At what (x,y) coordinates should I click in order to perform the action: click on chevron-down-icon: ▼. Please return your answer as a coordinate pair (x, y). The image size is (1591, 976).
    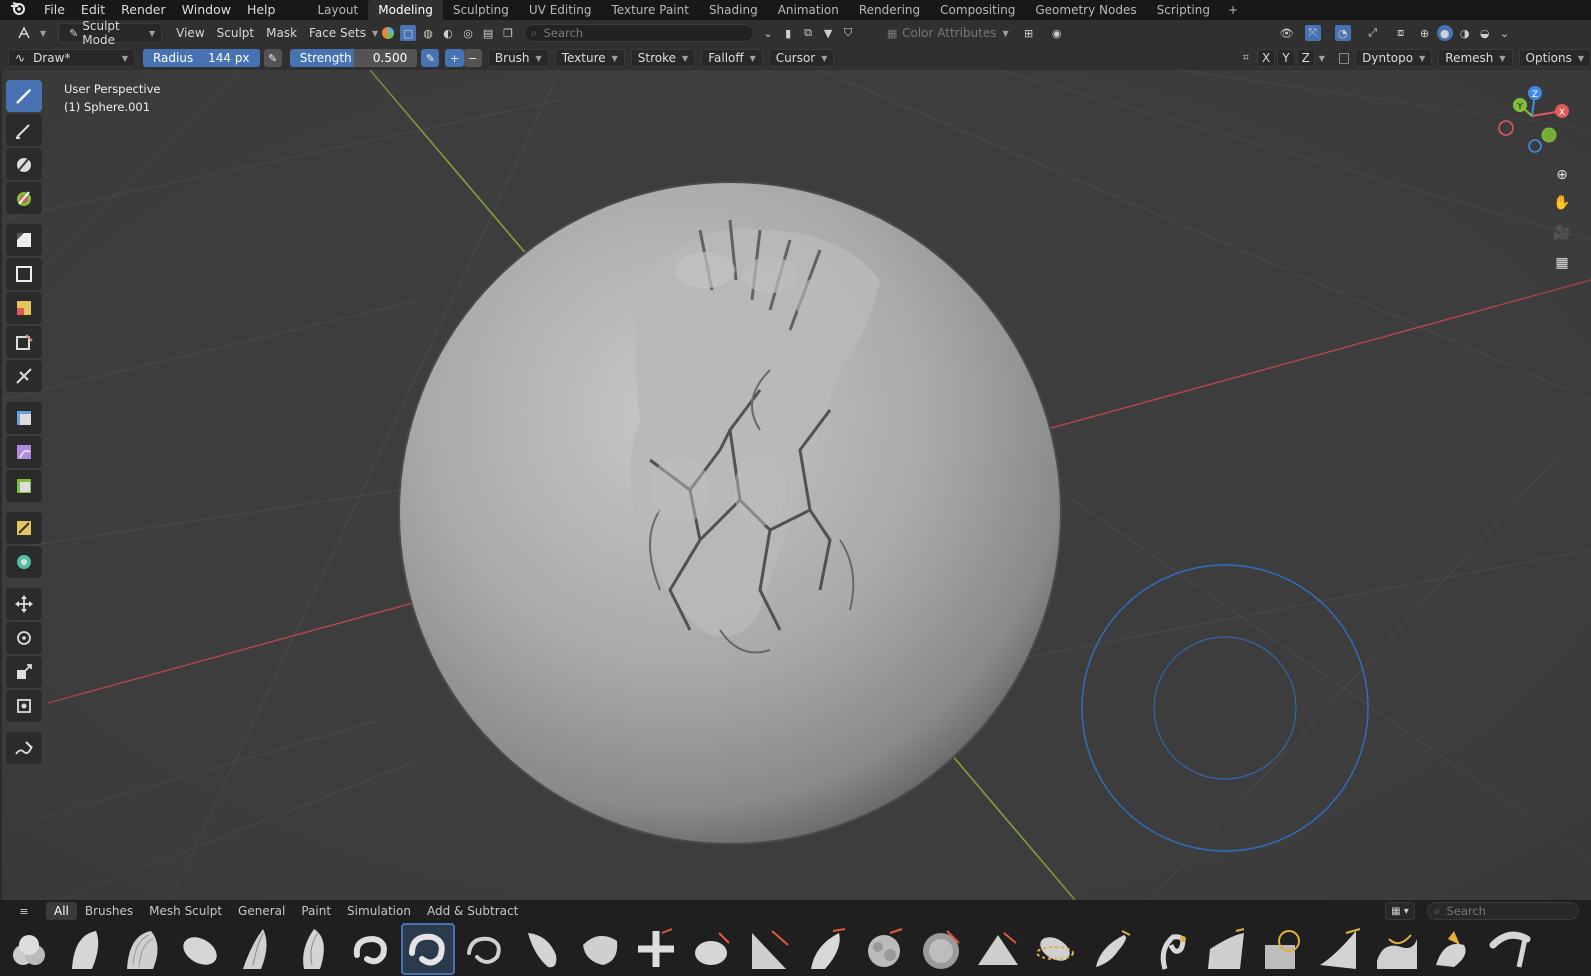
    Looking at the image, I should click on (375, 33).